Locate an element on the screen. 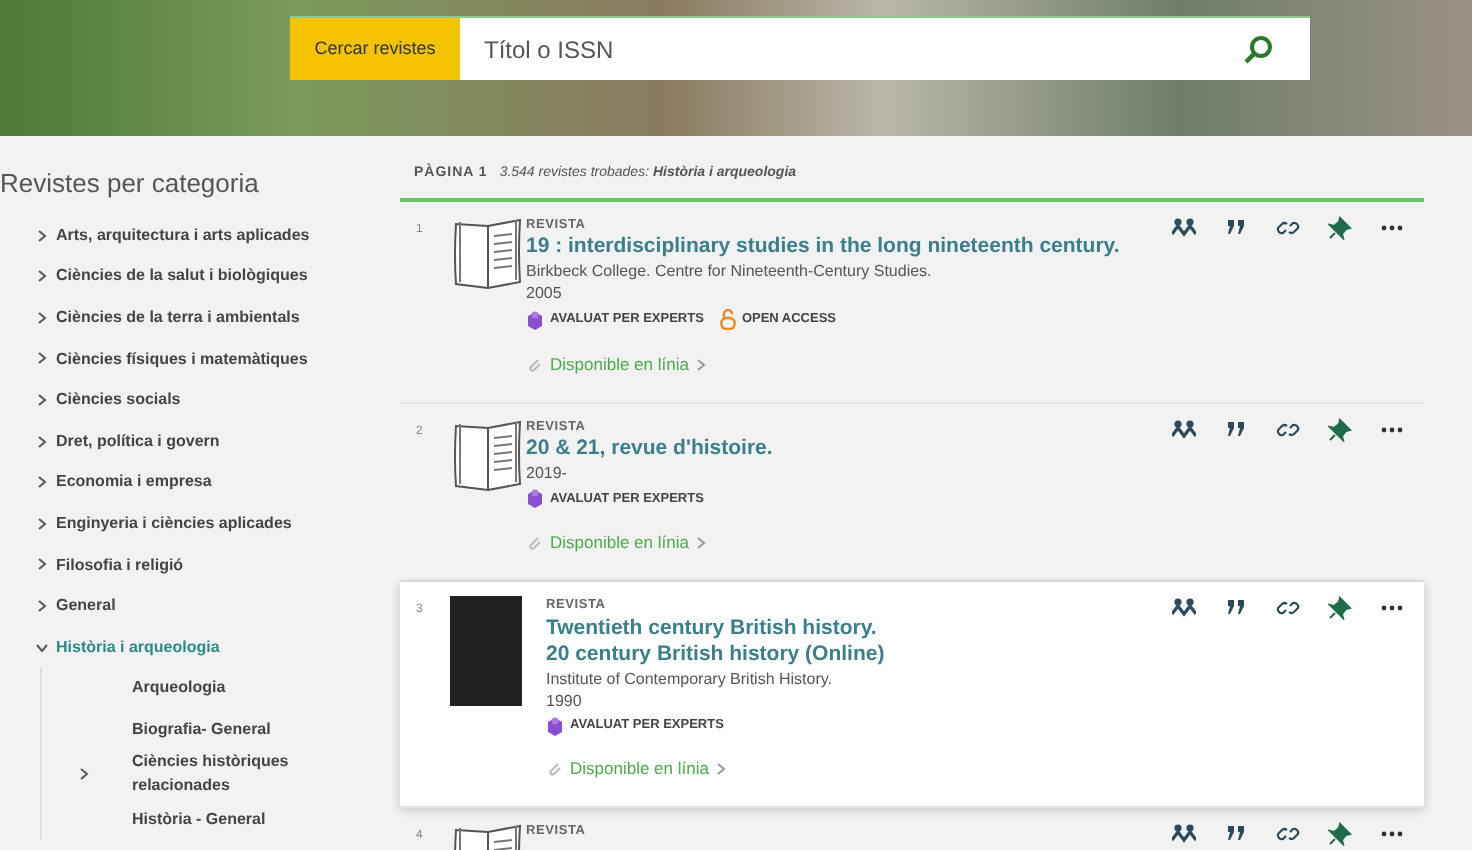 The width and height of the screenshot is (1472, 850). year-text: 2019- is located at coordinates (547, 473).